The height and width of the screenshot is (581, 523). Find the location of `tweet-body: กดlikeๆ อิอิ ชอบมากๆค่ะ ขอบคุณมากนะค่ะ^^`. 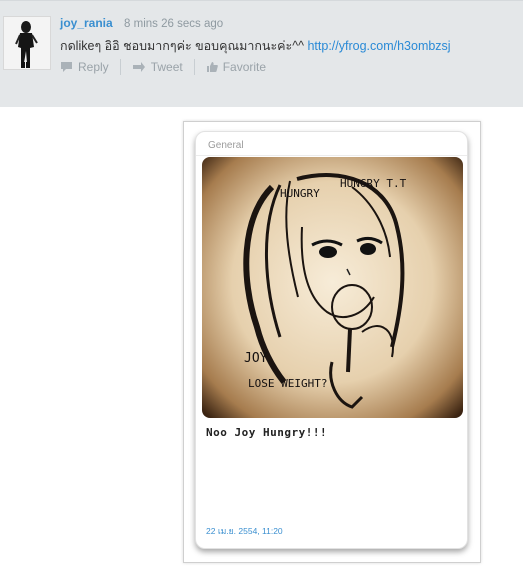

tweet-body: กดlikeๆ อิอิ ชอบมากๆค่ะ ขอบคุณมากนะค่ะ^^ is located at coordinates (182, 46).